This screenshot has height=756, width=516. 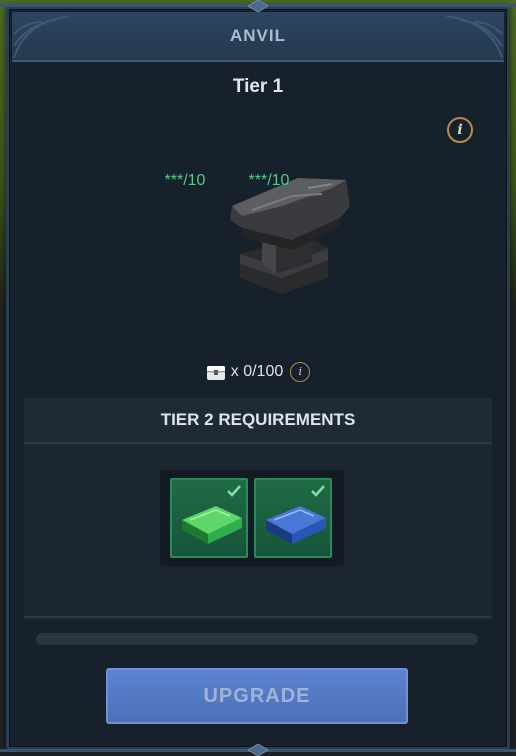 What do you see at coordinates (257, 696) in the screenshot?
I see `upgrade-button: UPGRADE` at bounding box center [257, 696].